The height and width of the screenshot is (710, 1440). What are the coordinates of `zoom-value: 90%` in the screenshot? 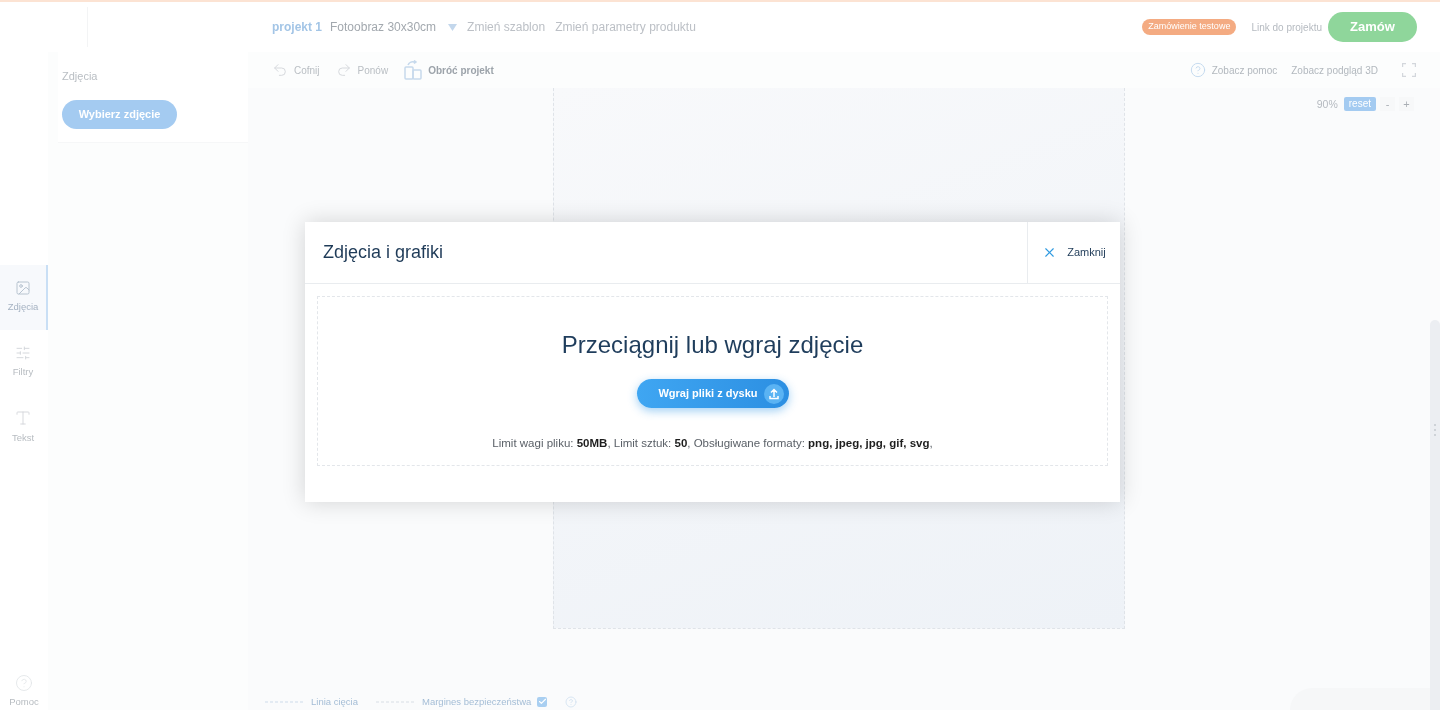 It's located at (1327, 104).